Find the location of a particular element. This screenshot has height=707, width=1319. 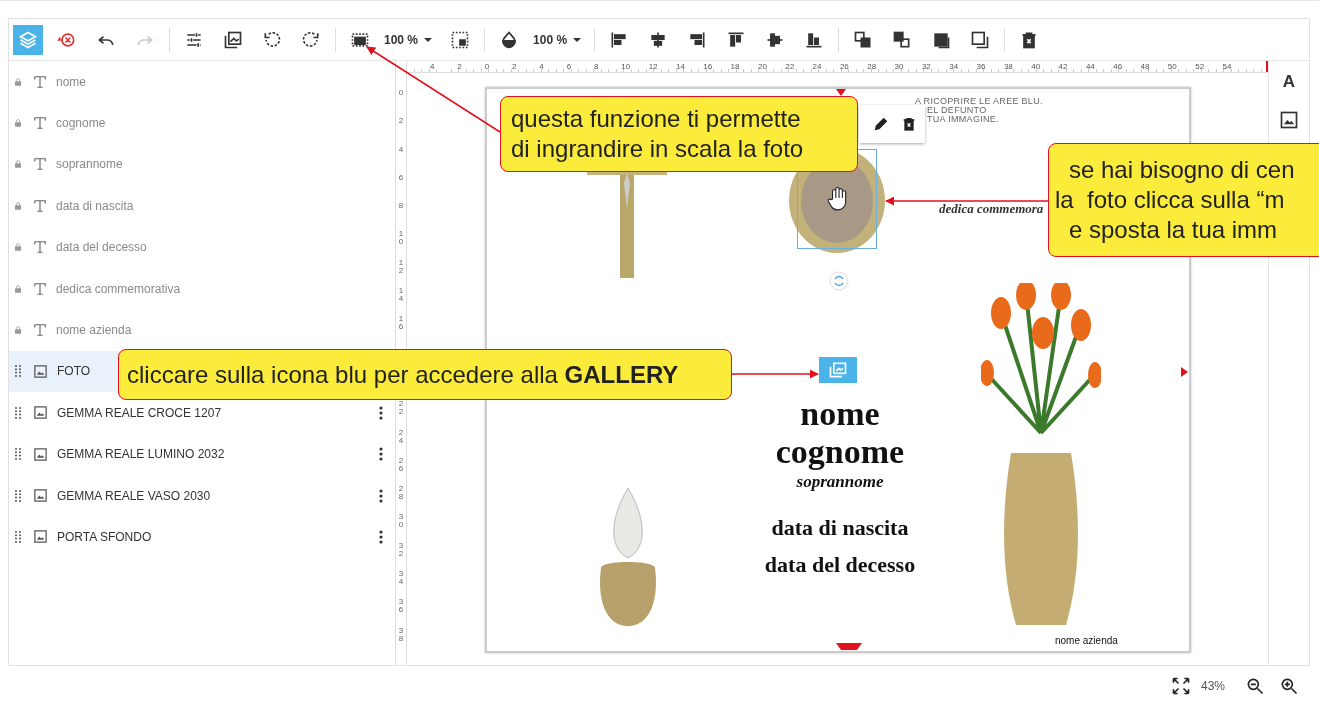

surname-text: cognome is located at coordinates (840, 452).